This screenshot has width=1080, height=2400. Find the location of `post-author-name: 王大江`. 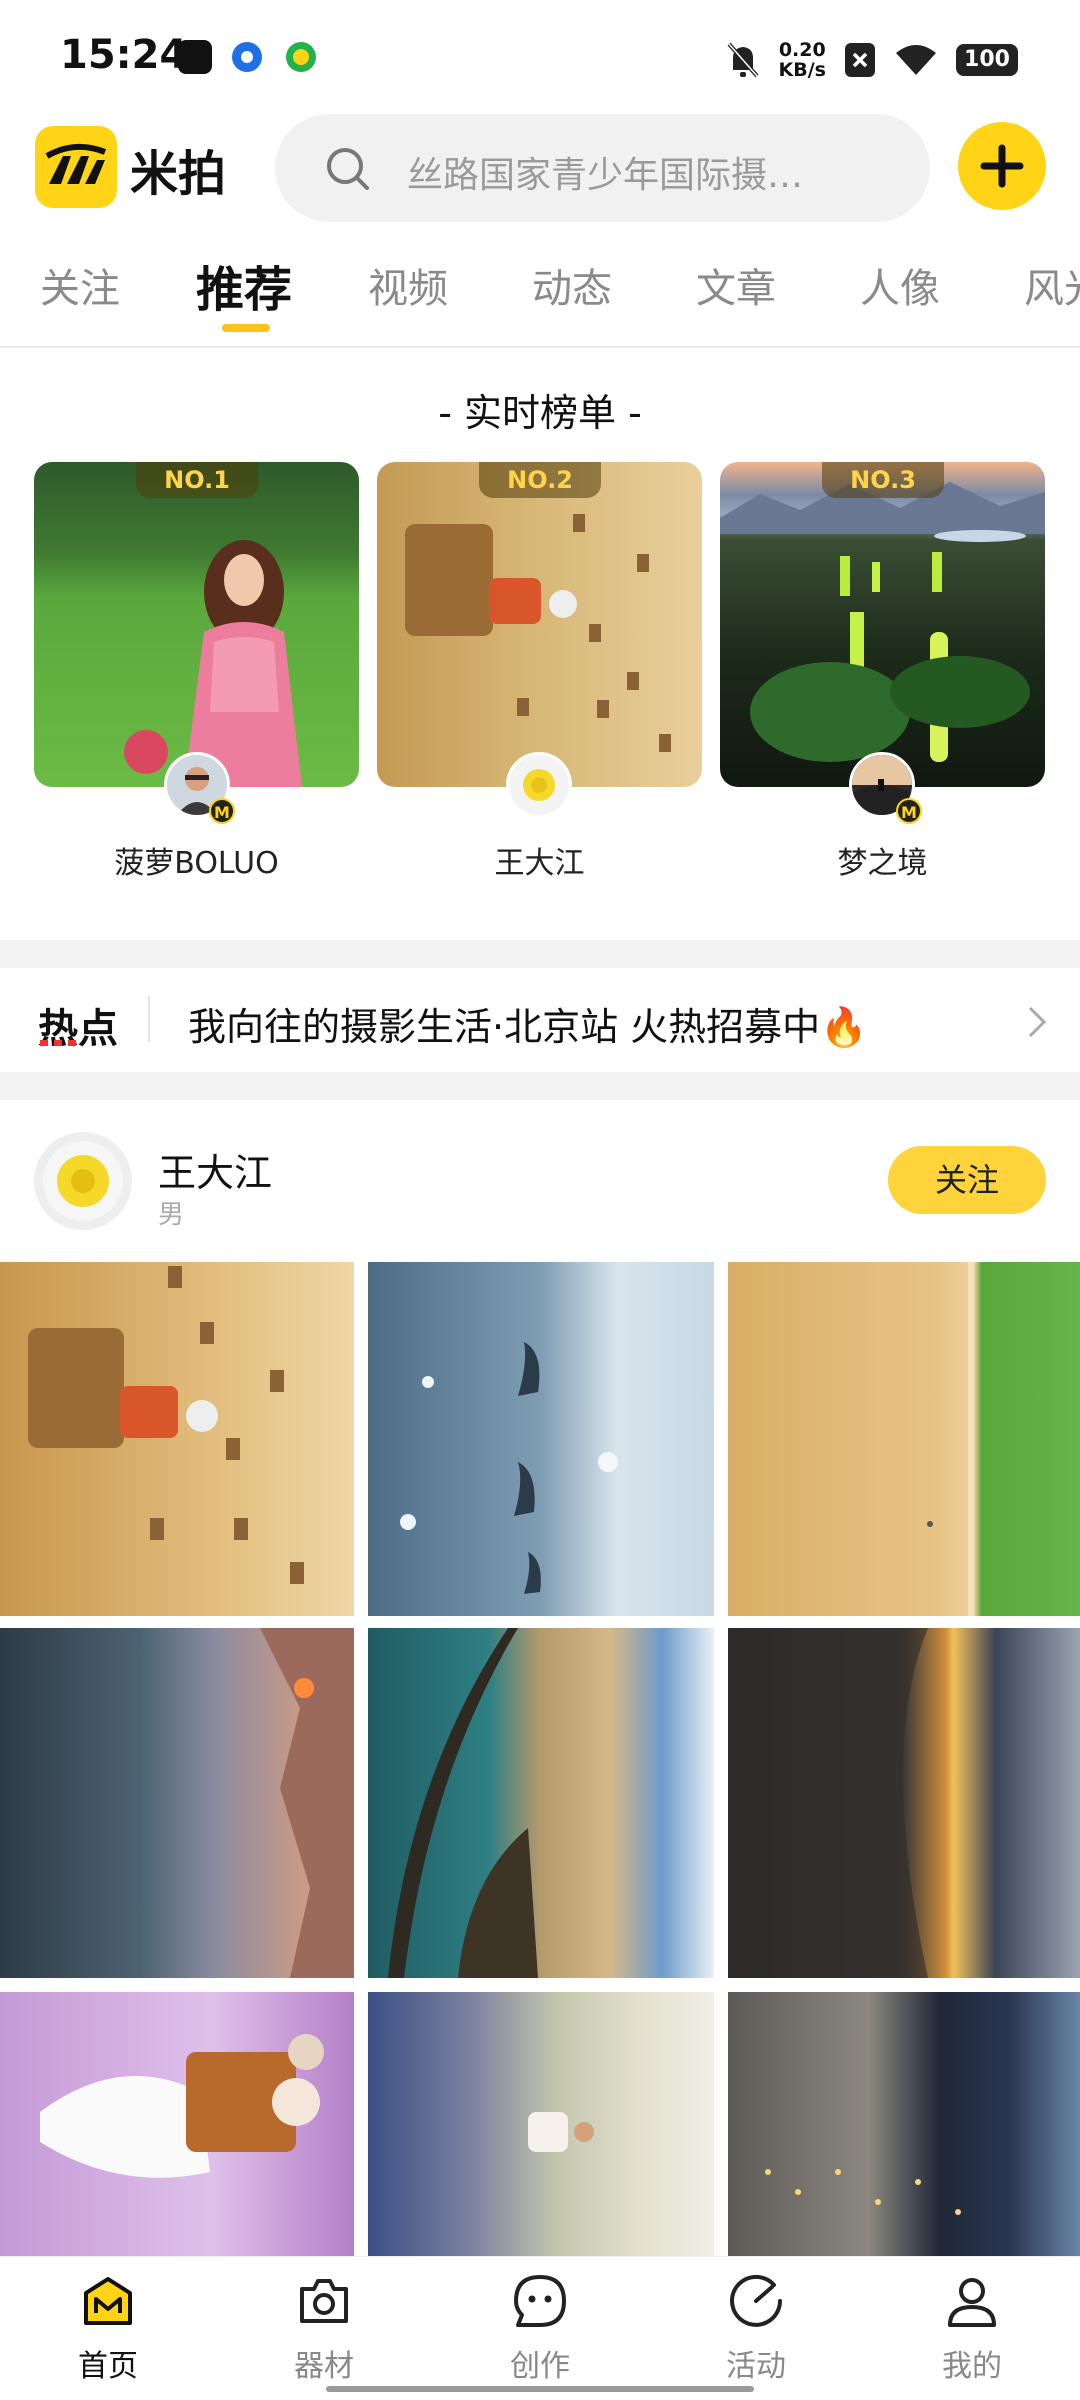

post-author-name: 王大江 is located at coordinates (215, 1169).